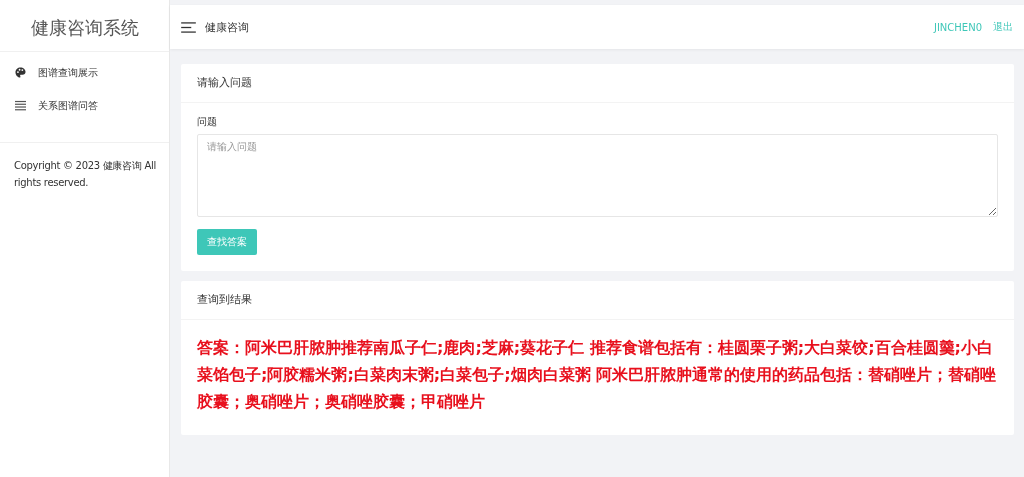  What do you see at coordinates (207, 122) in the screenshot?
I see `field-label: 问题` at bounding box center [207, 122].